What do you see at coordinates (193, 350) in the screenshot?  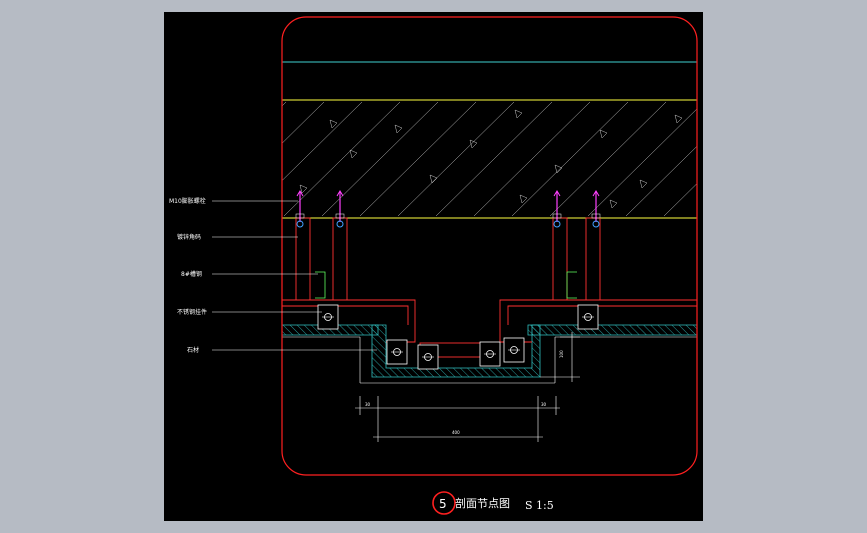 I see `label-stone: 石材` at bounding box center [193, 350].